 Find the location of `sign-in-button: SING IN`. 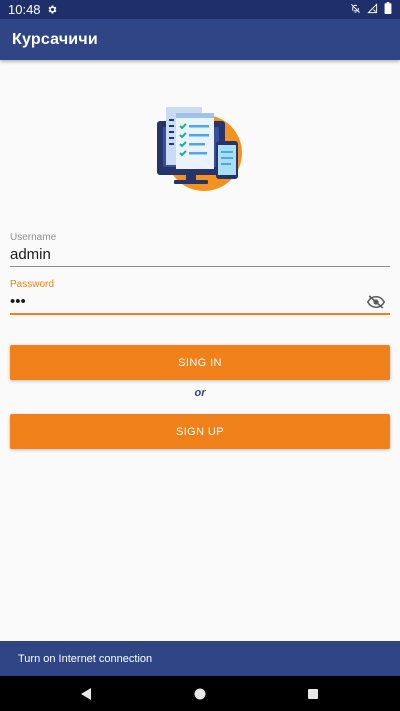

sign-in-button: SING IN is located at coordinates (200, 362).